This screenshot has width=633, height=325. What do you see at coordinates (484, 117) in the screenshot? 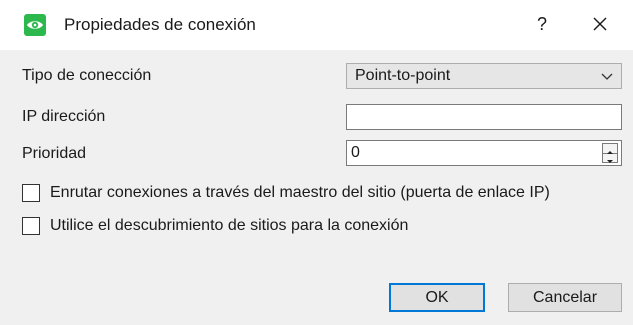
I see `ip-address-input` at bounding box center [484, 117].